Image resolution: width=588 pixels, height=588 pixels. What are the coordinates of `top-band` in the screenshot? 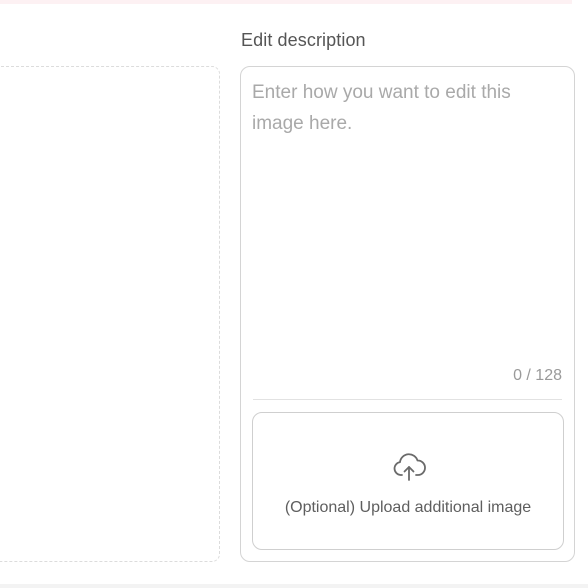 It's located at (286, 2).